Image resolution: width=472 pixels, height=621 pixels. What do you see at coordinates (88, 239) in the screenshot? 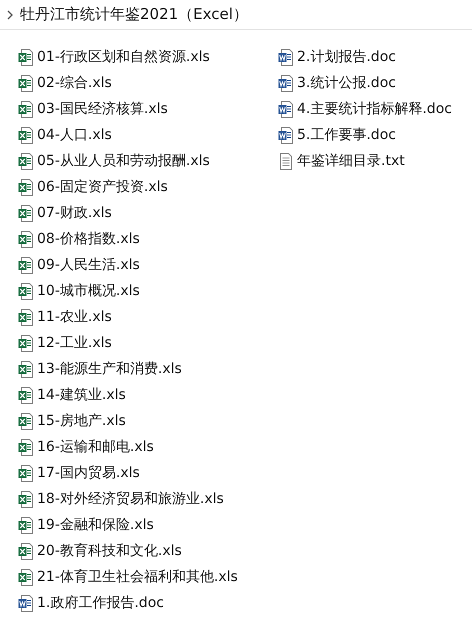
I see `file-name: 08-价格指数.xls` at bounding box center [88, 239].